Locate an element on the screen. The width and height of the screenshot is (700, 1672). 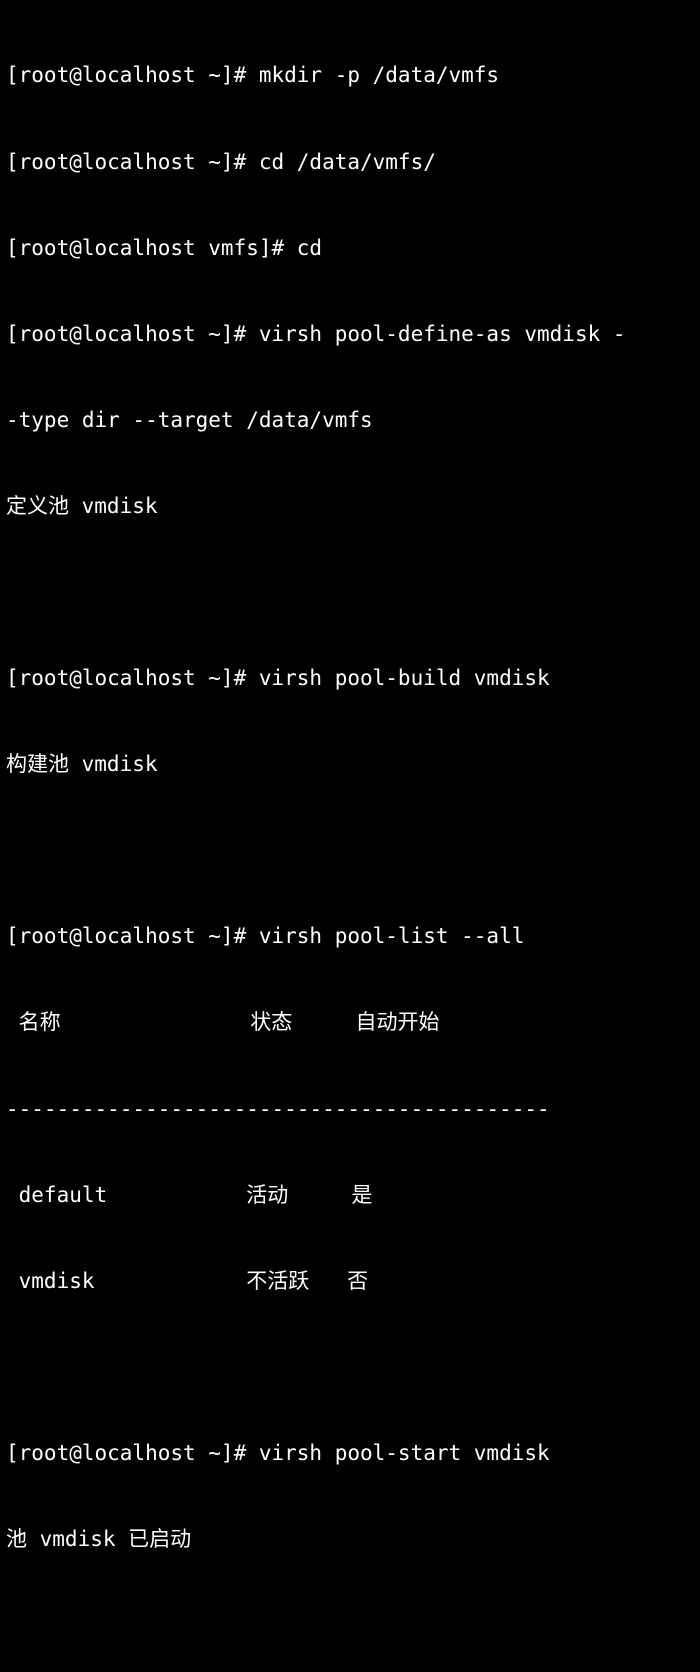
terminal-line: 定义池 vmdisk is located at coordinates (82, 505).